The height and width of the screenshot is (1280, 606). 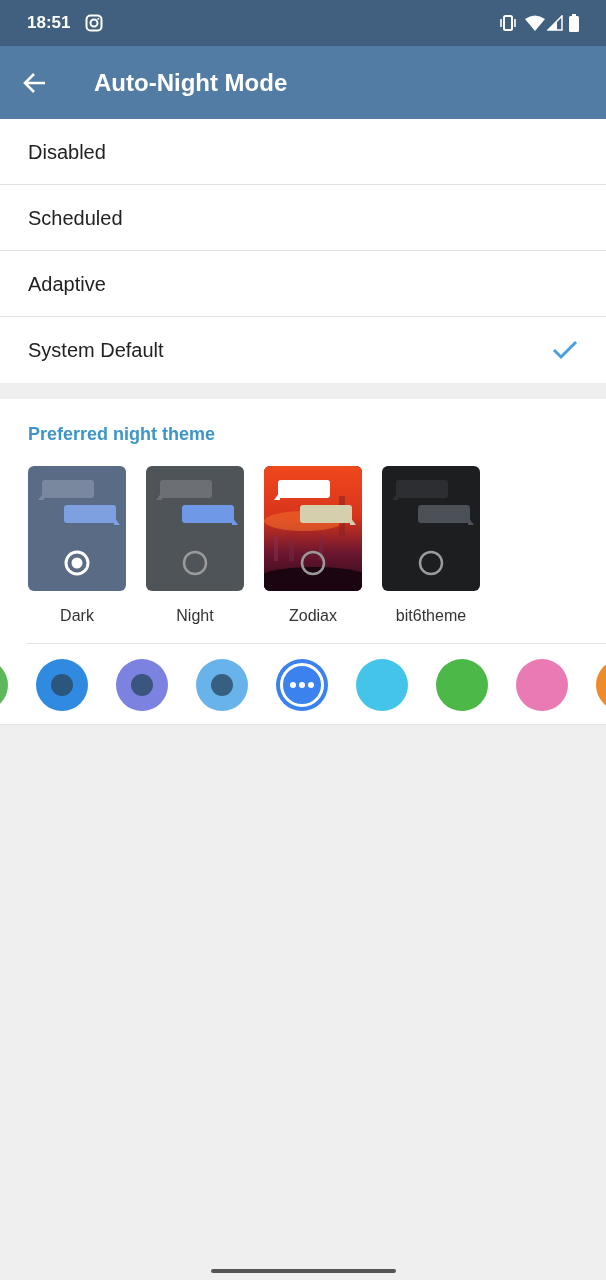 What do you see at coordinates (94, 23) in the screenshot?
I see `camera-icon` at bounding box center [94, 23].